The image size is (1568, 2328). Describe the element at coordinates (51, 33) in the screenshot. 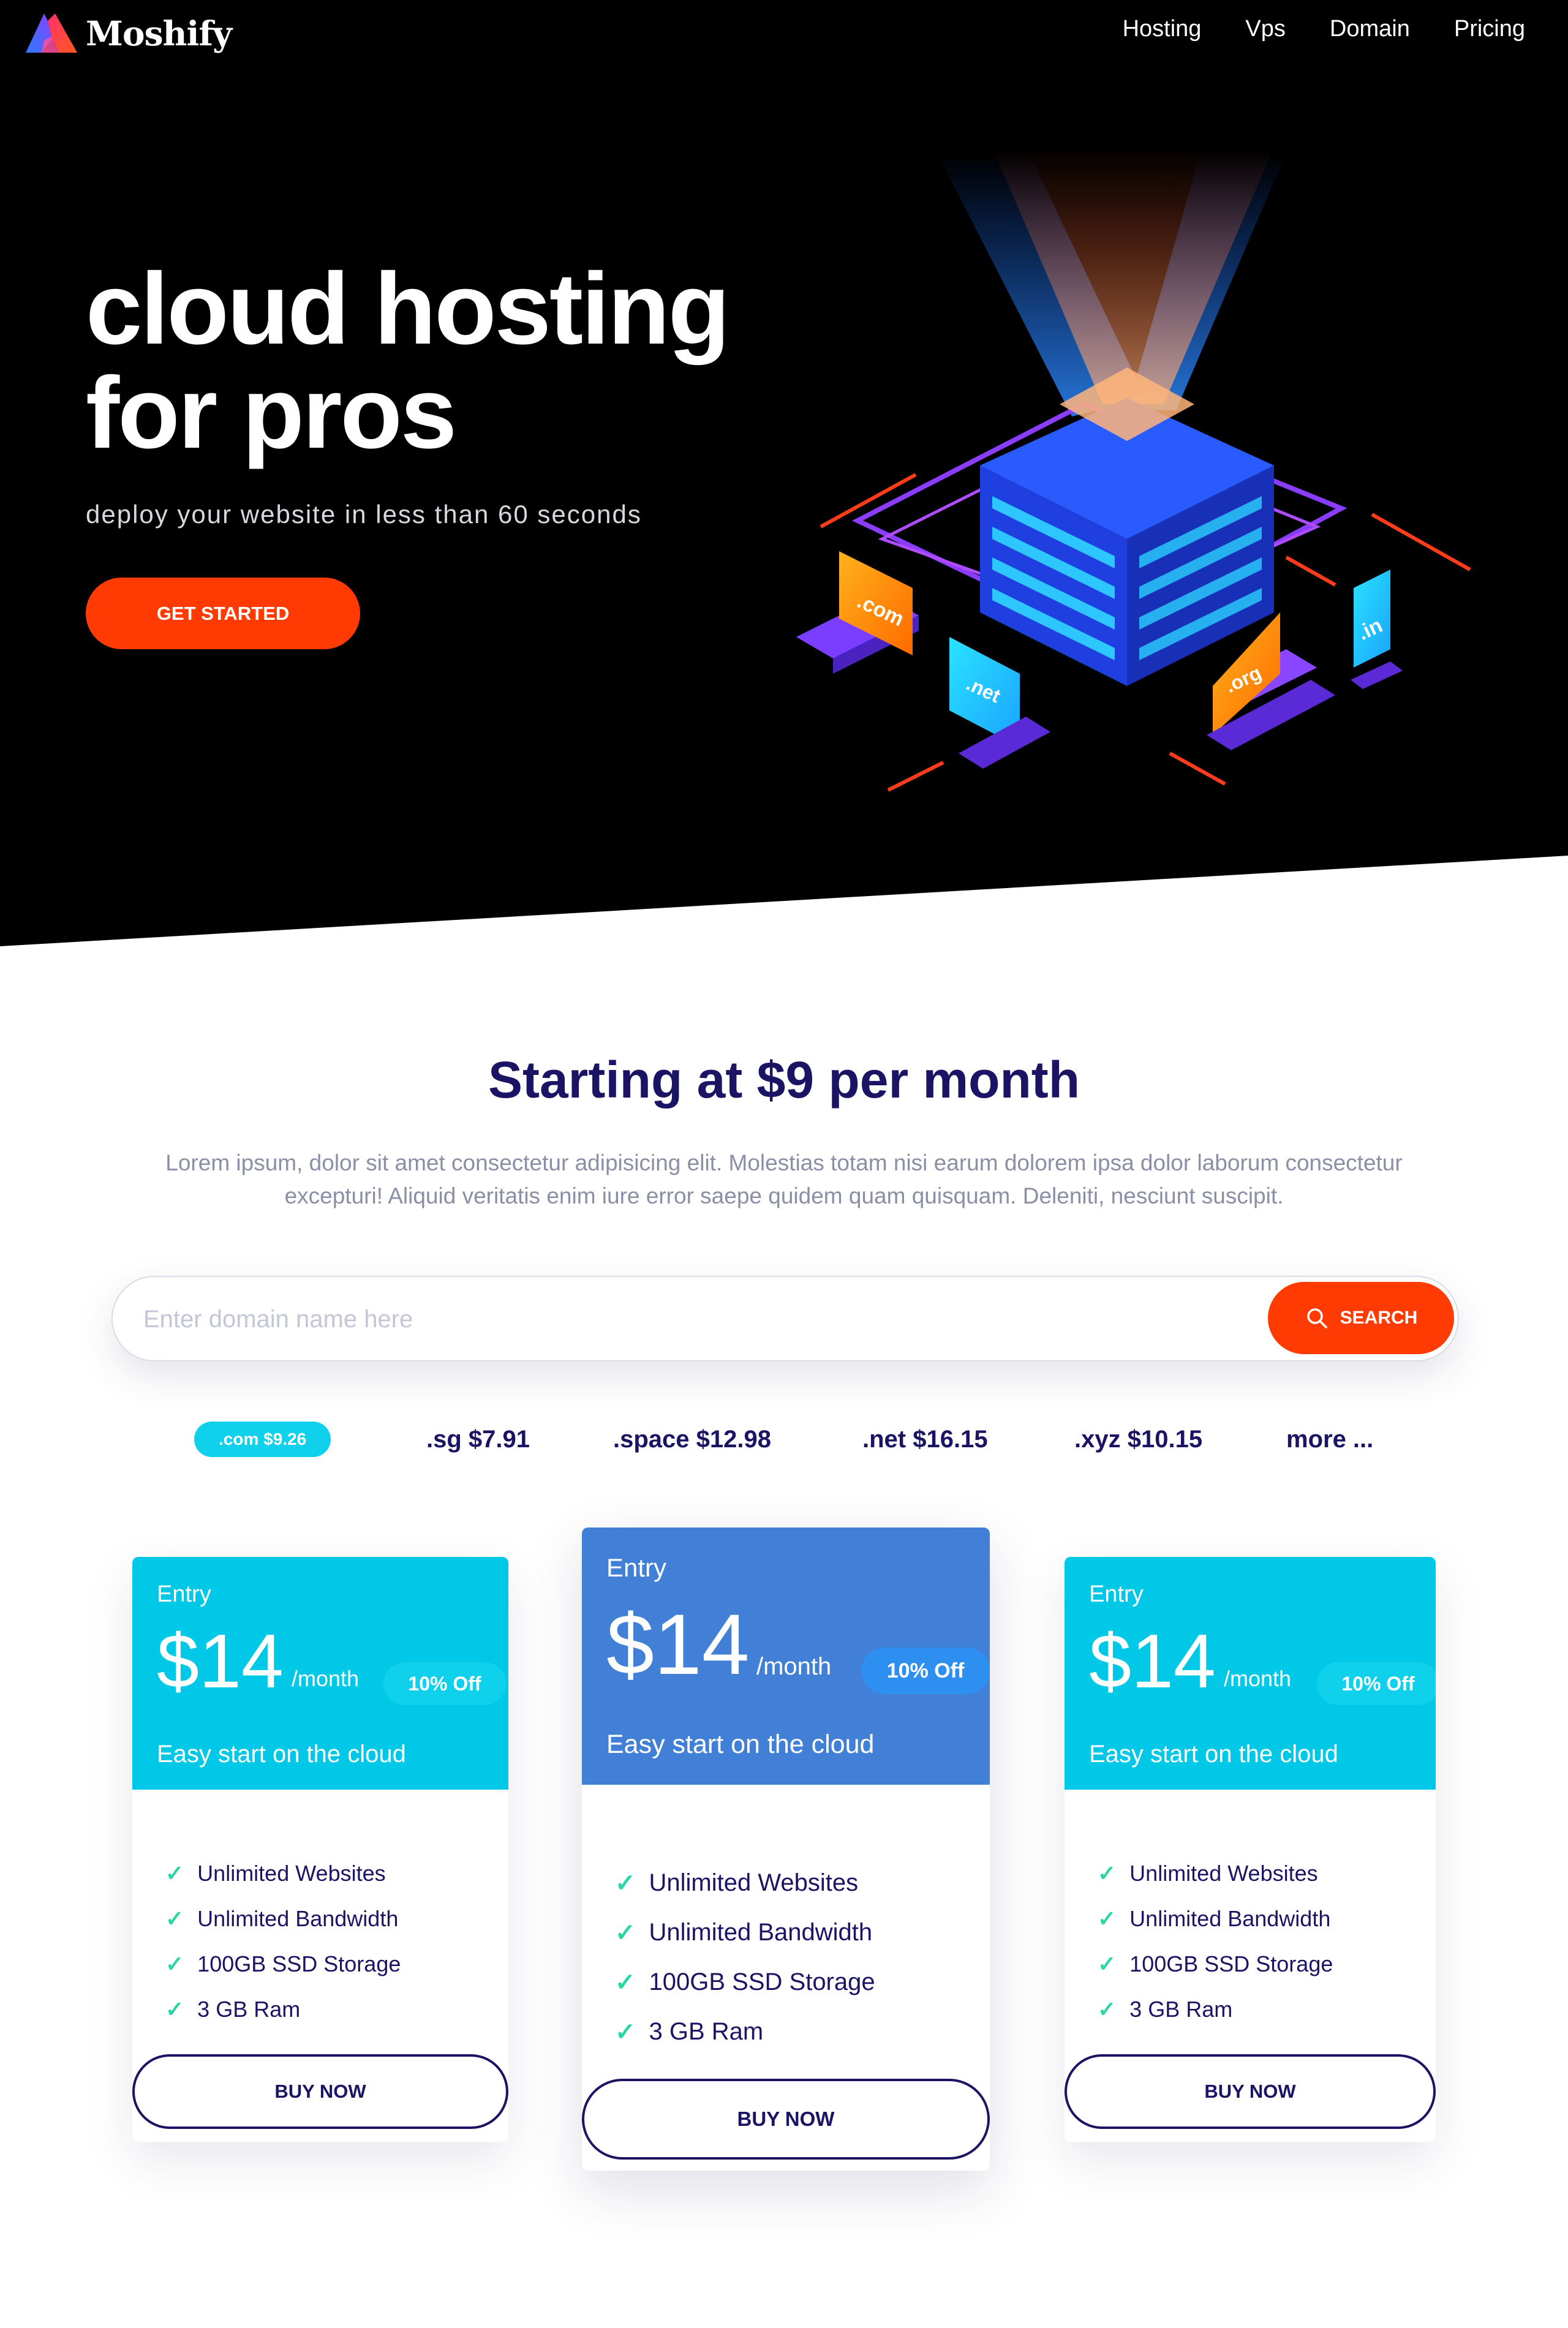

I see `moshify-logo-icon` at that location.